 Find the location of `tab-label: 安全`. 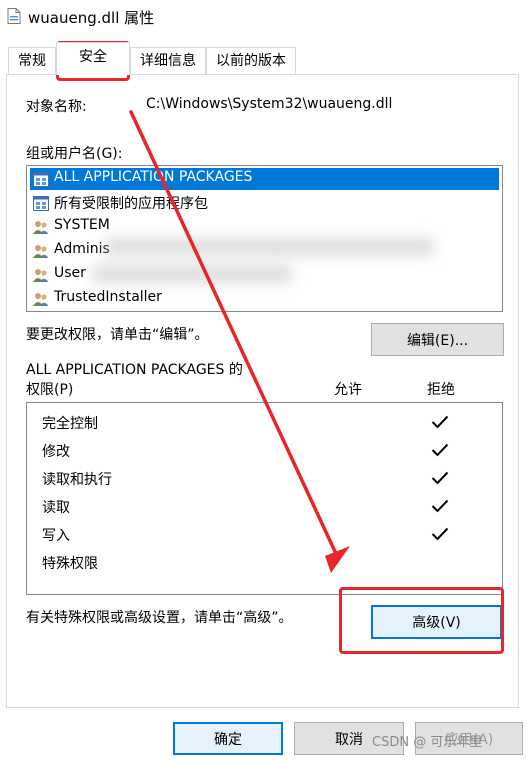

tab-label: 安全 is located at coordinates (93, 57).